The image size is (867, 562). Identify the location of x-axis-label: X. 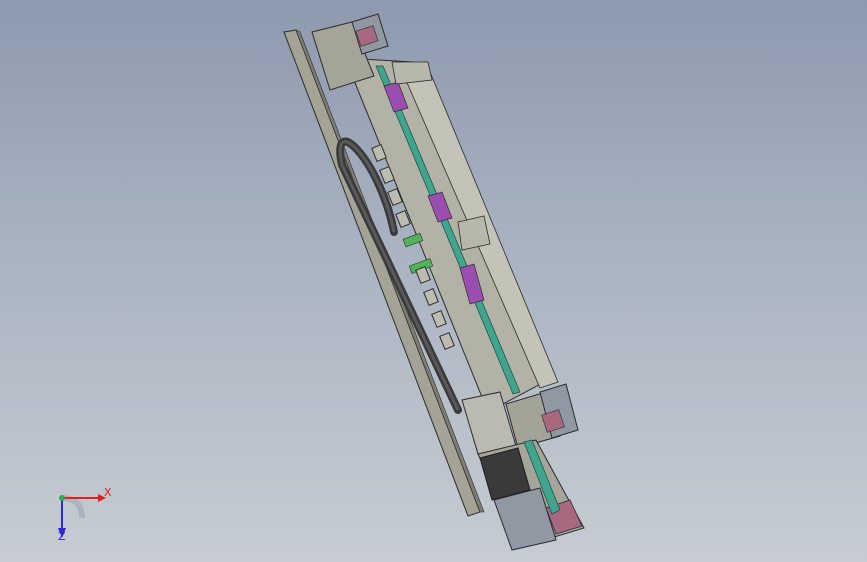
(108, 492).